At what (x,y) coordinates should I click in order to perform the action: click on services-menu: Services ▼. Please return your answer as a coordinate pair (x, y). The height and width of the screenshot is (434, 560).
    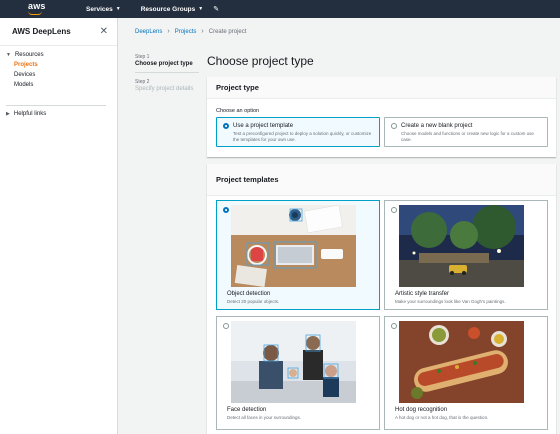
    Looking at the image, I should click on (103, 9).